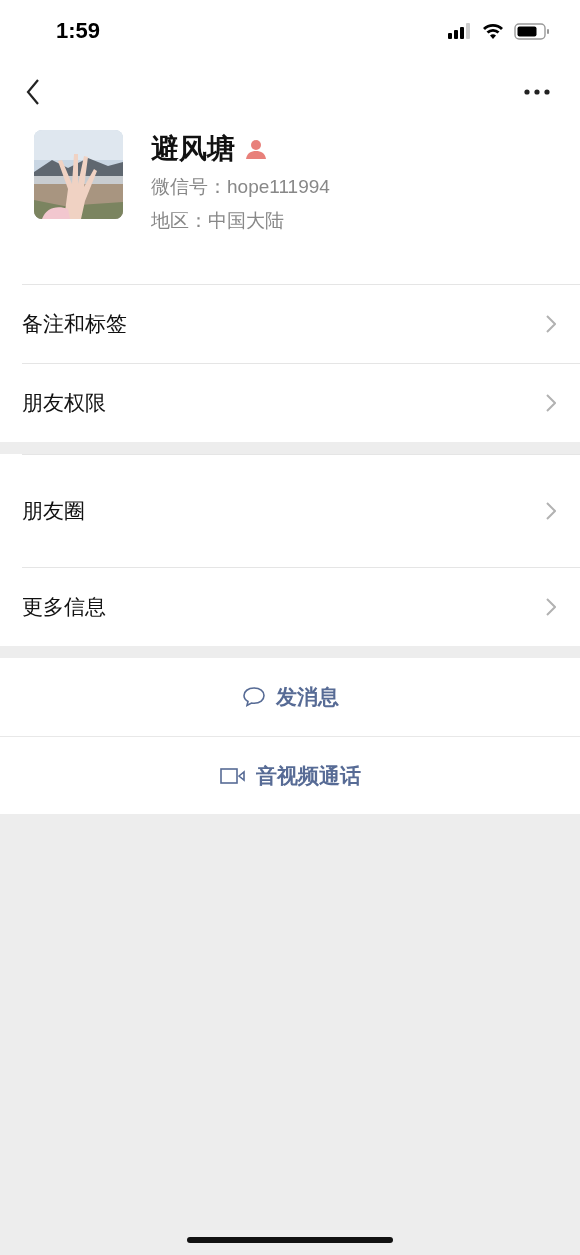  Describe the element at coordinates (301, 323) in the screenshot. I see `menu-row: 备注和标签` at that location.